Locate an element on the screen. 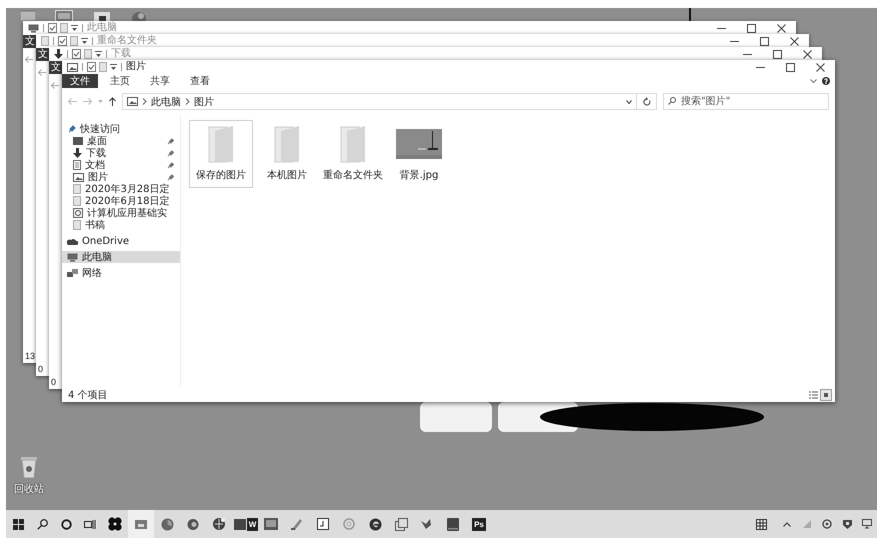  ring-icon is located at coordinates (349, 524).